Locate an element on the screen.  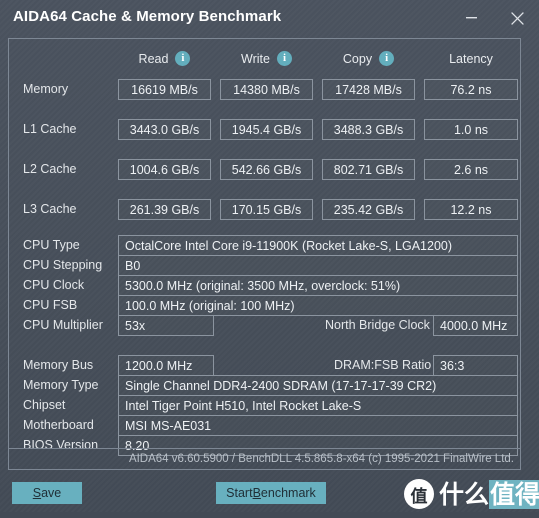
bench-memory-read: 16619 MB/s is located at coordinates (164, 89).